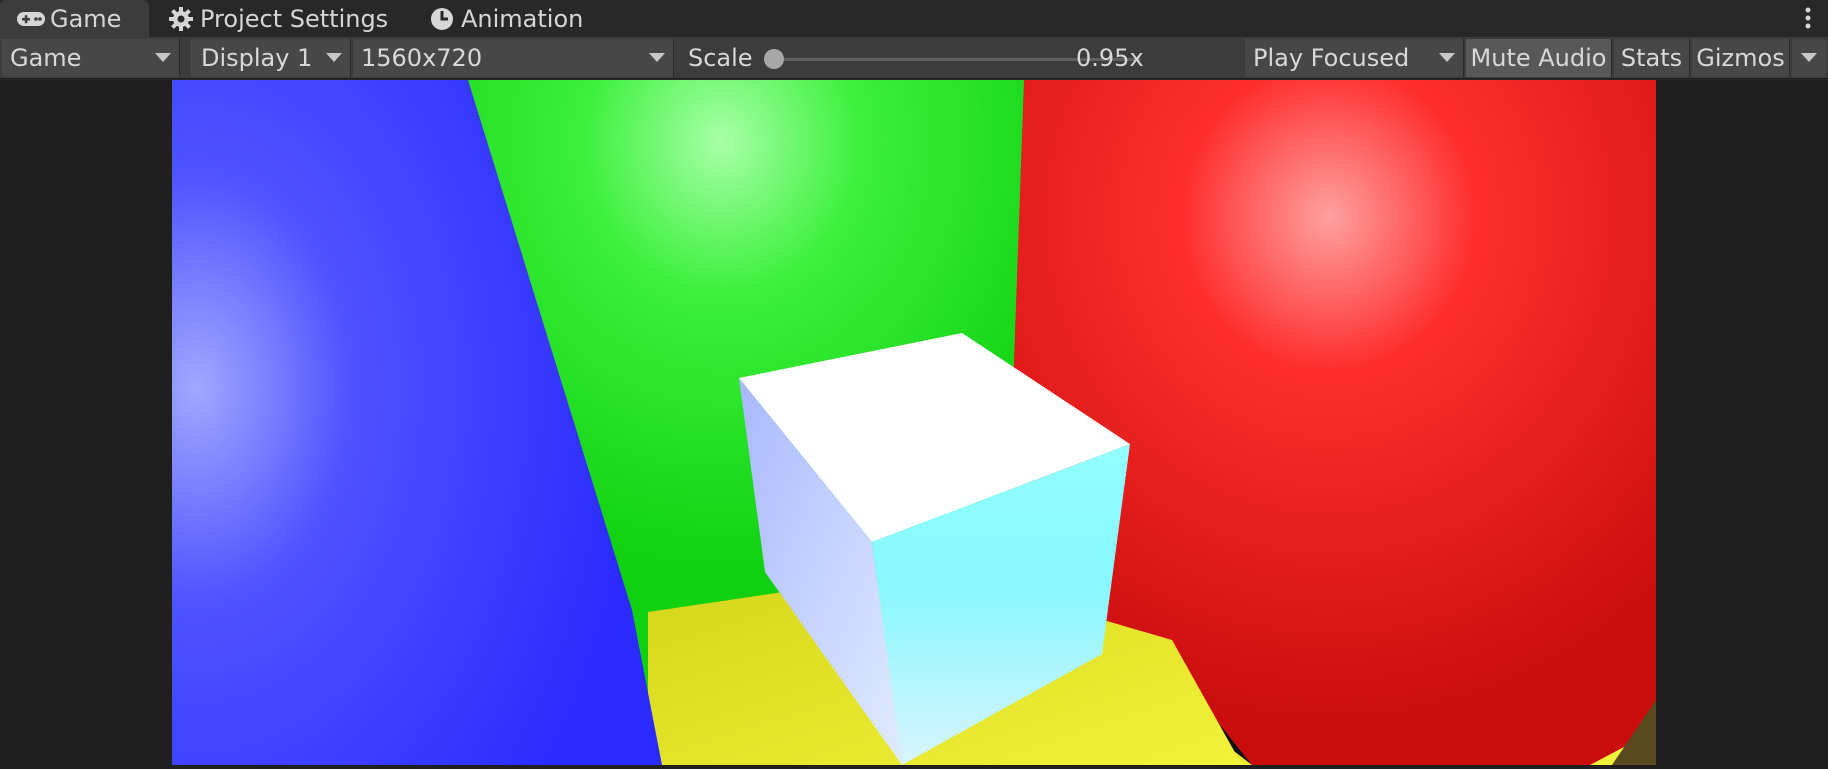  What do you see at coordinates (294, 18) in the screenshot?
I see `tab-label: Project Settings` at bounding box center [294, 18].